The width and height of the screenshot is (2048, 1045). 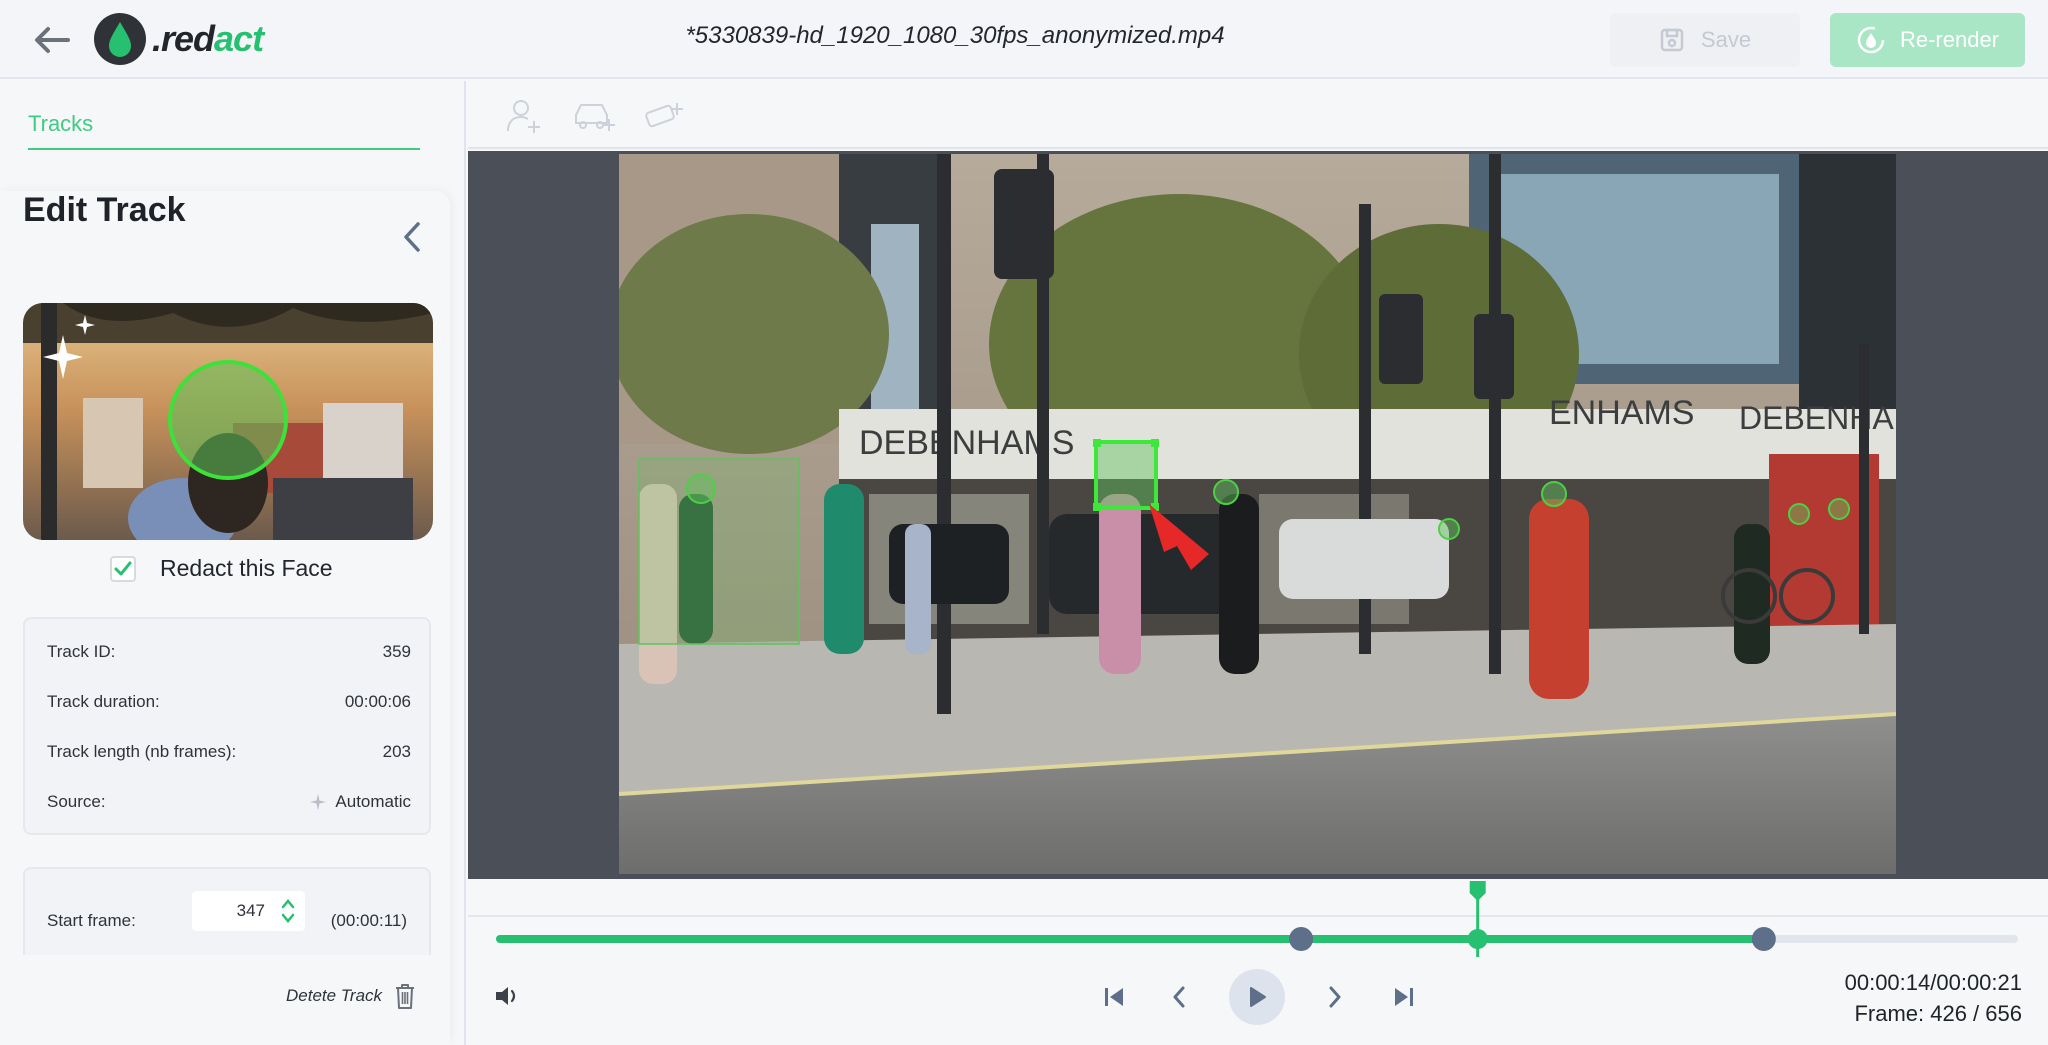 What do you see at coordinates (1938, 1013) in the screenshot?
I see `frame-counter: Frame: 426 / 656` at bounding box center [1938, 1013].